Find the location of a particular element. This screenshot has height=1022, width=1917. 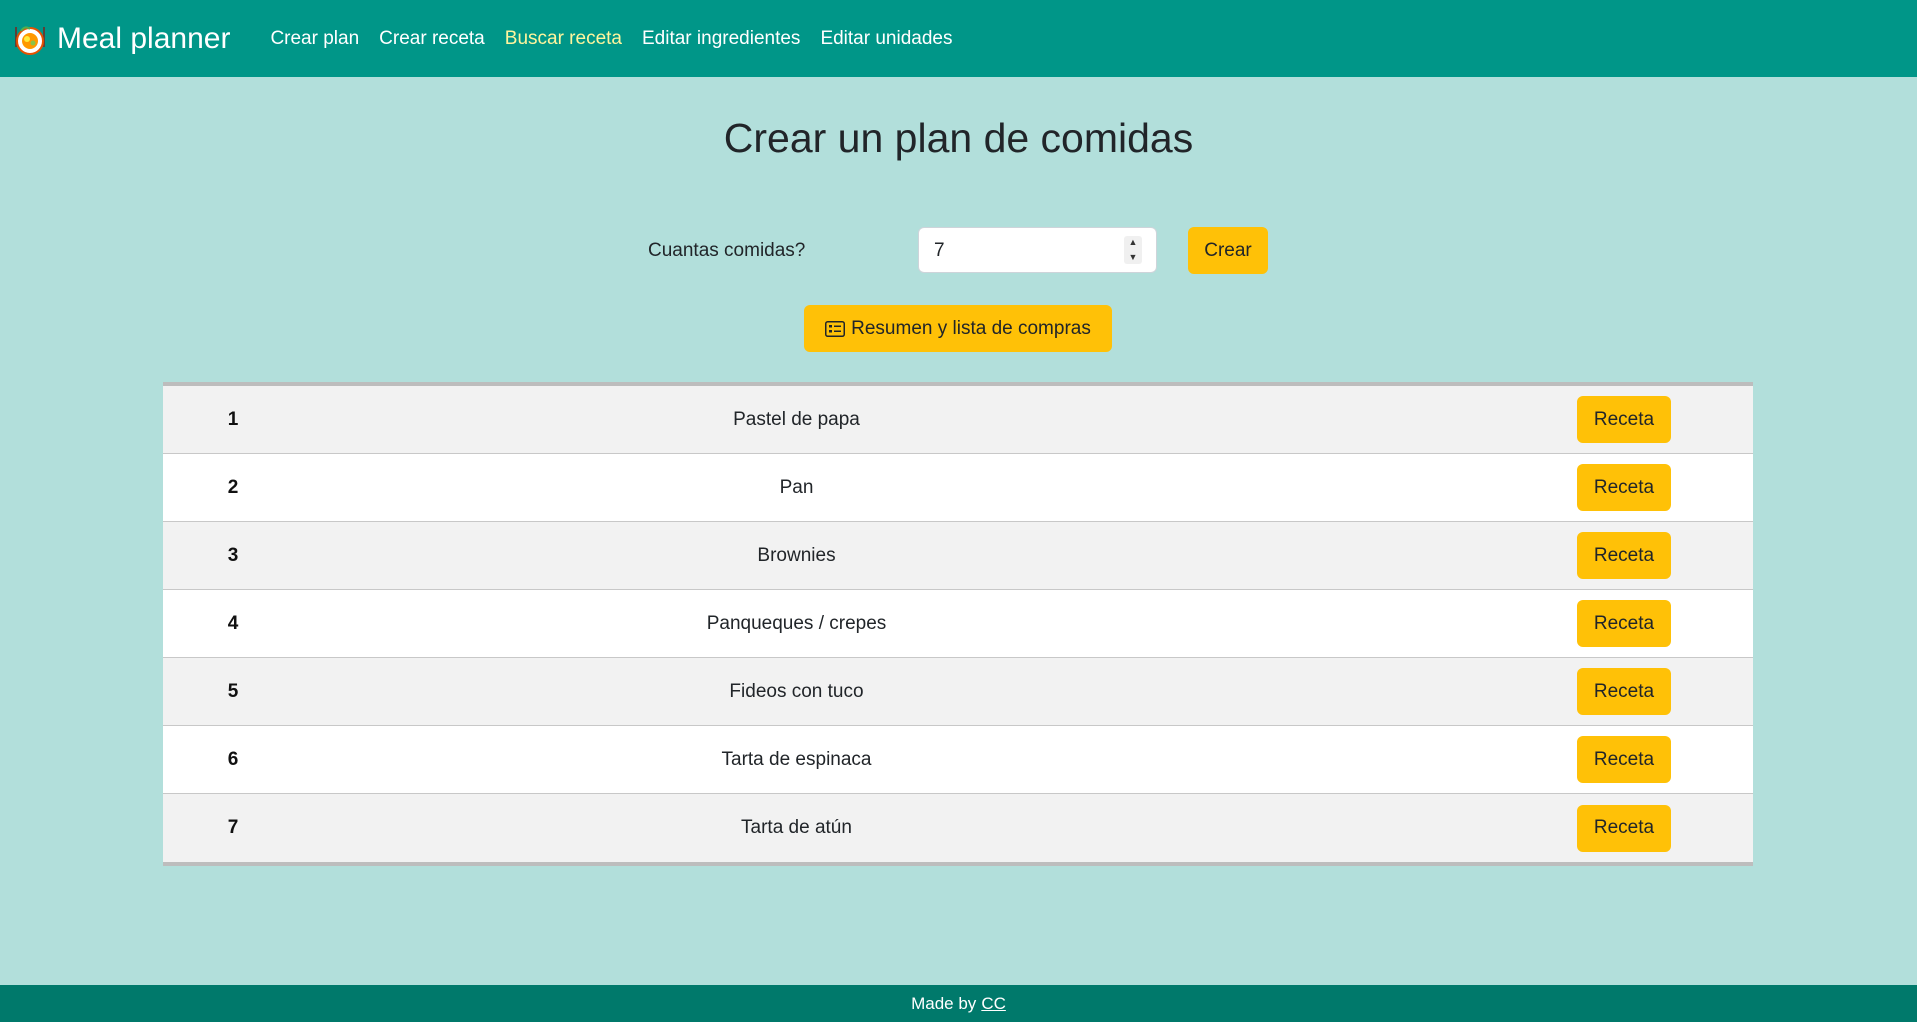

stepper-up-icon: ▲ is located at coordinates (1133, 242).